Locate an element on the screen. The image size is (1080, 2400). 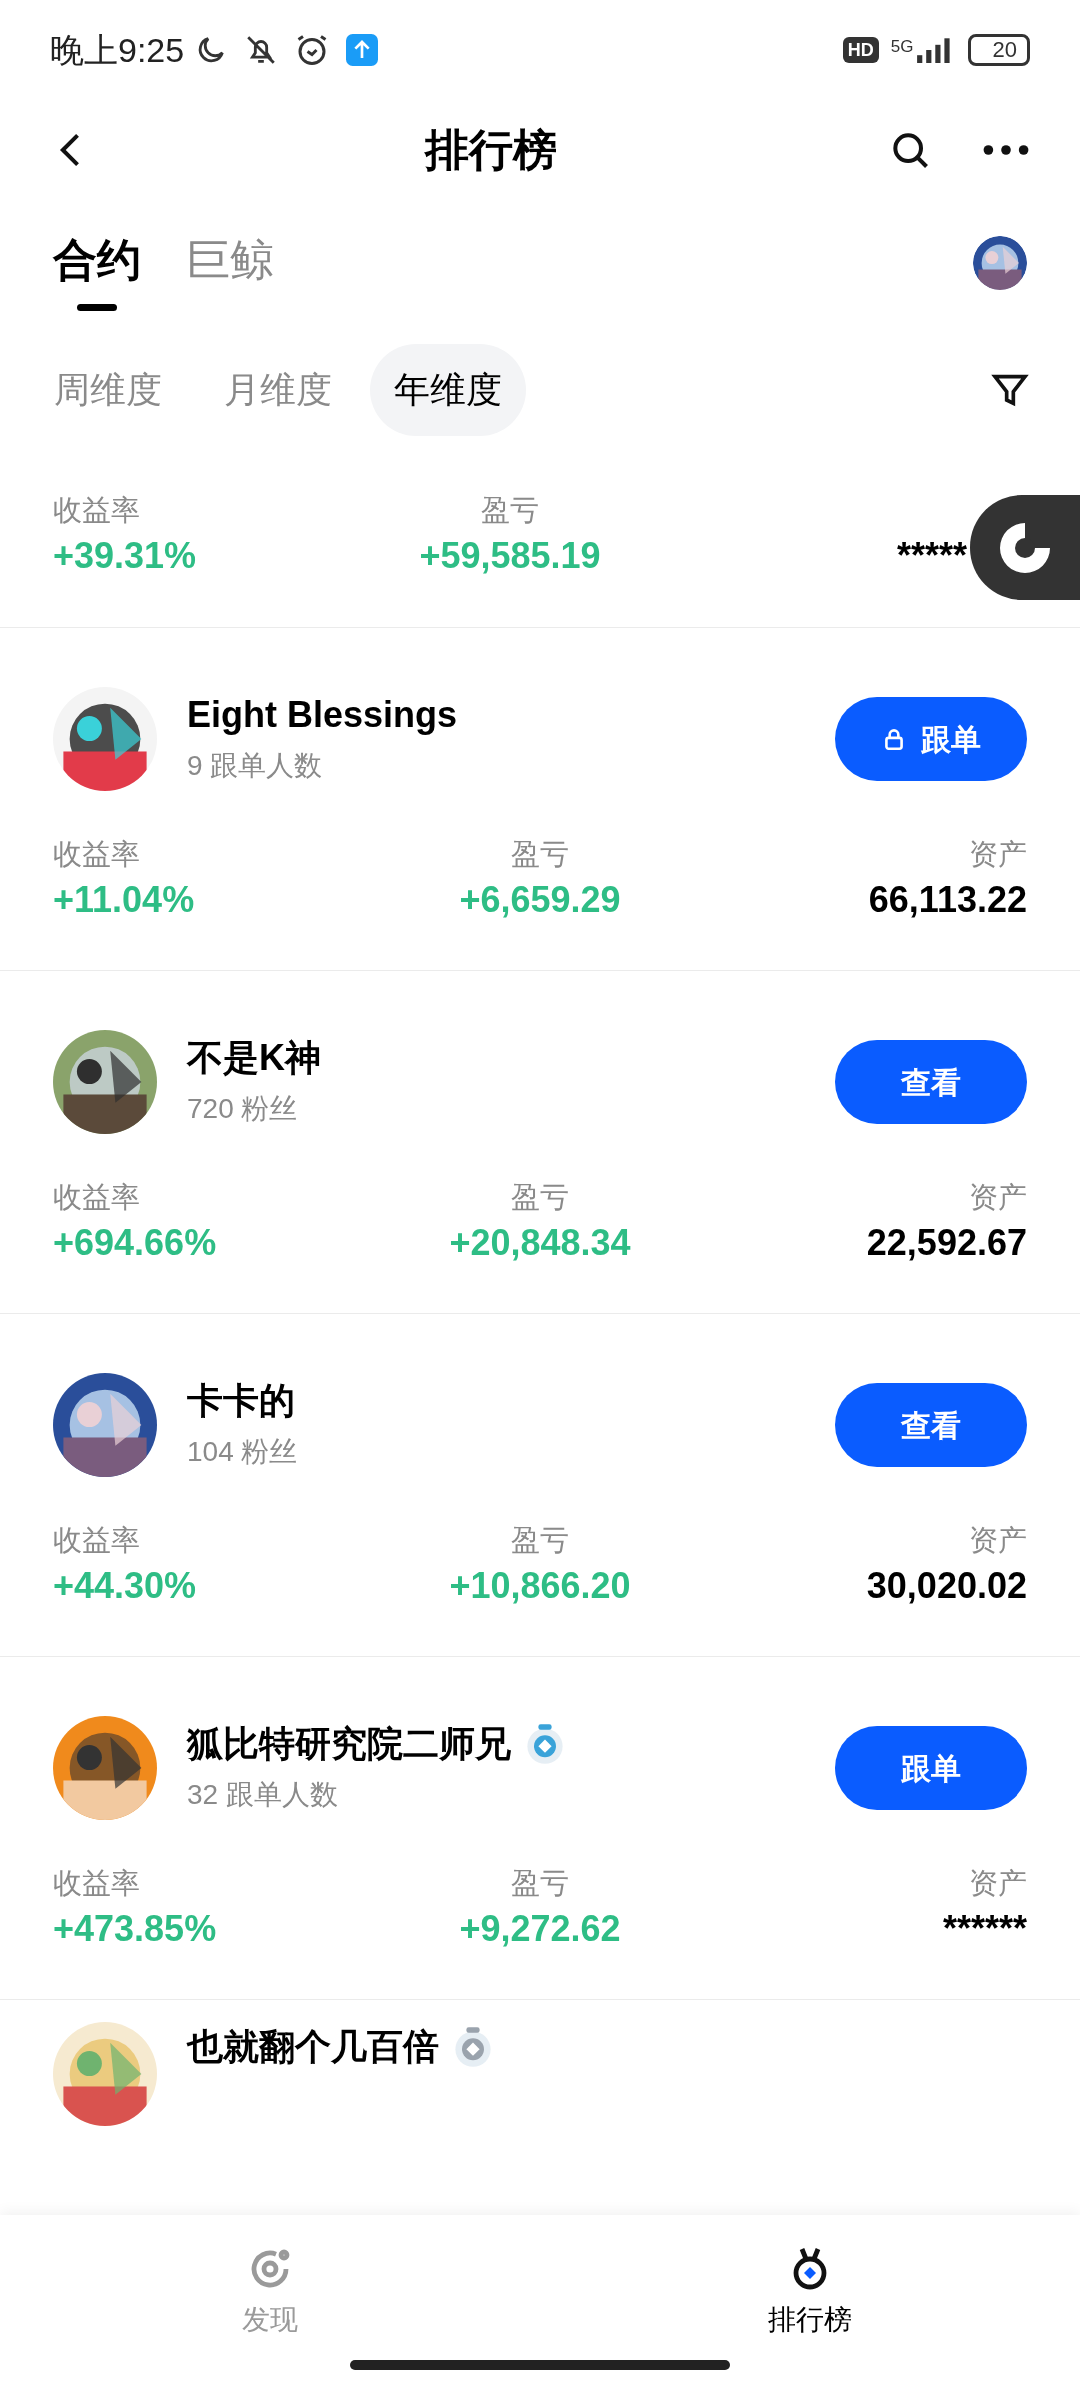
stat-value: +473.85% is located at coordinates (135, 1929).